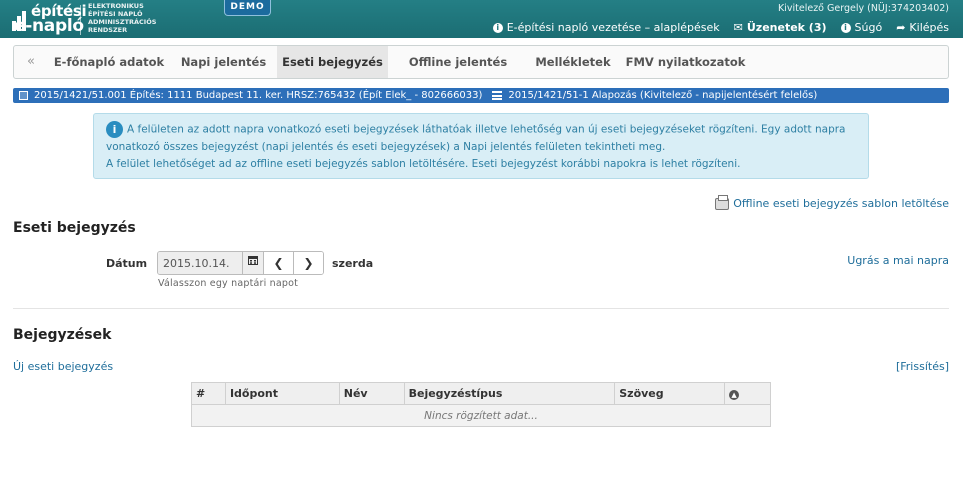 The image size is (963, 483). I want to click on date-input, so click(200, 263).